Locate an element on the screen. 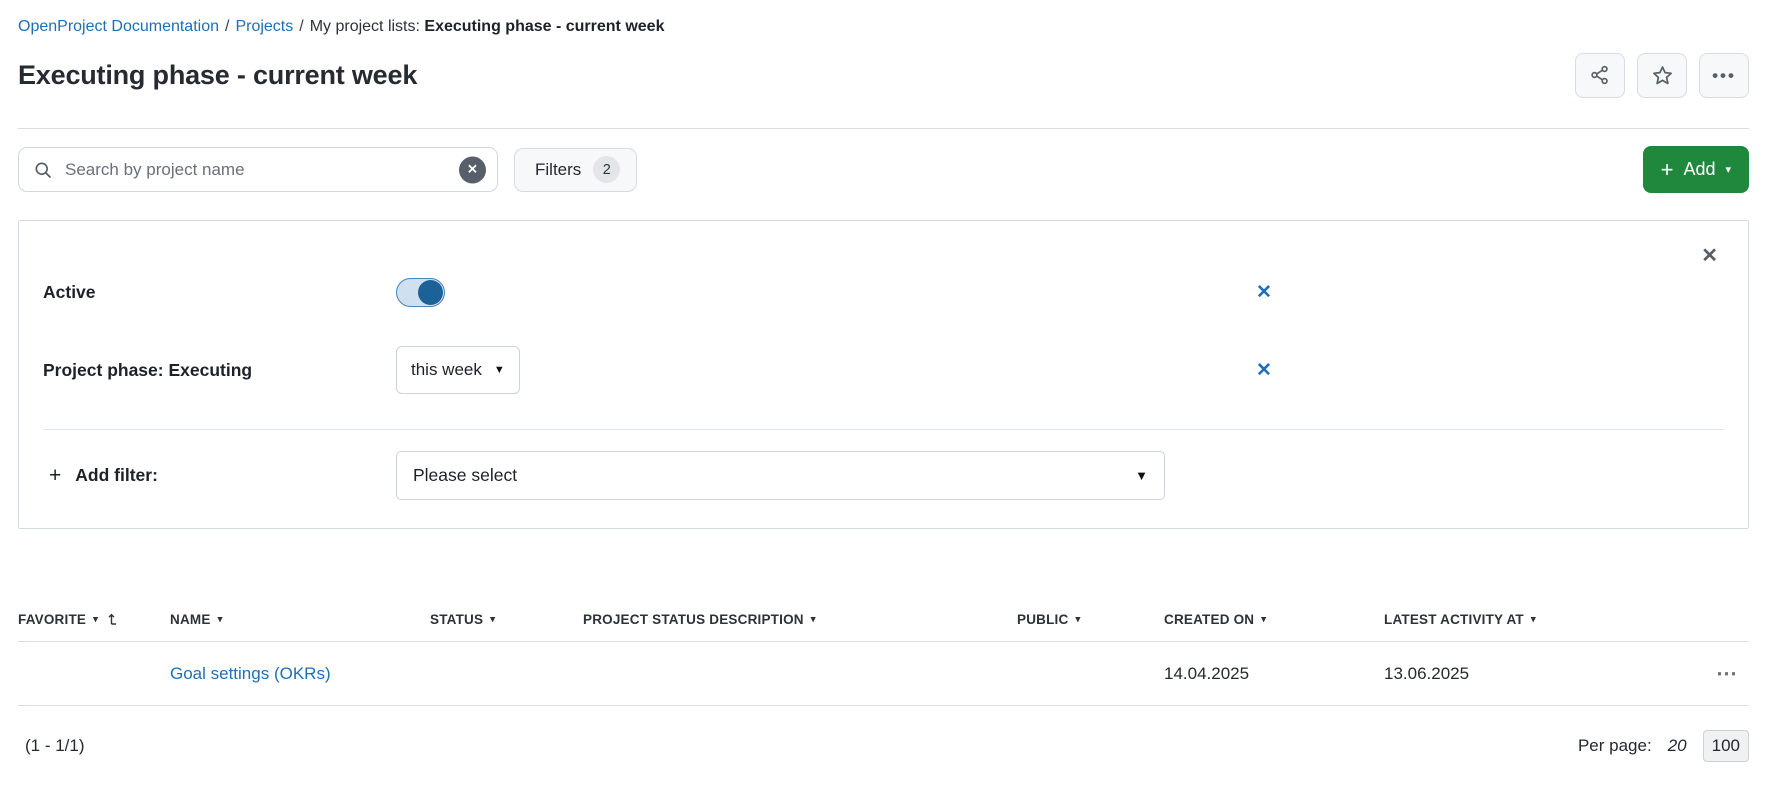 The width and height of the screenshot is (1771, 794). column-header-project-status-description: PROJECT STATUS DESCRIPTION ▾ is located at coordinates (800, 619).